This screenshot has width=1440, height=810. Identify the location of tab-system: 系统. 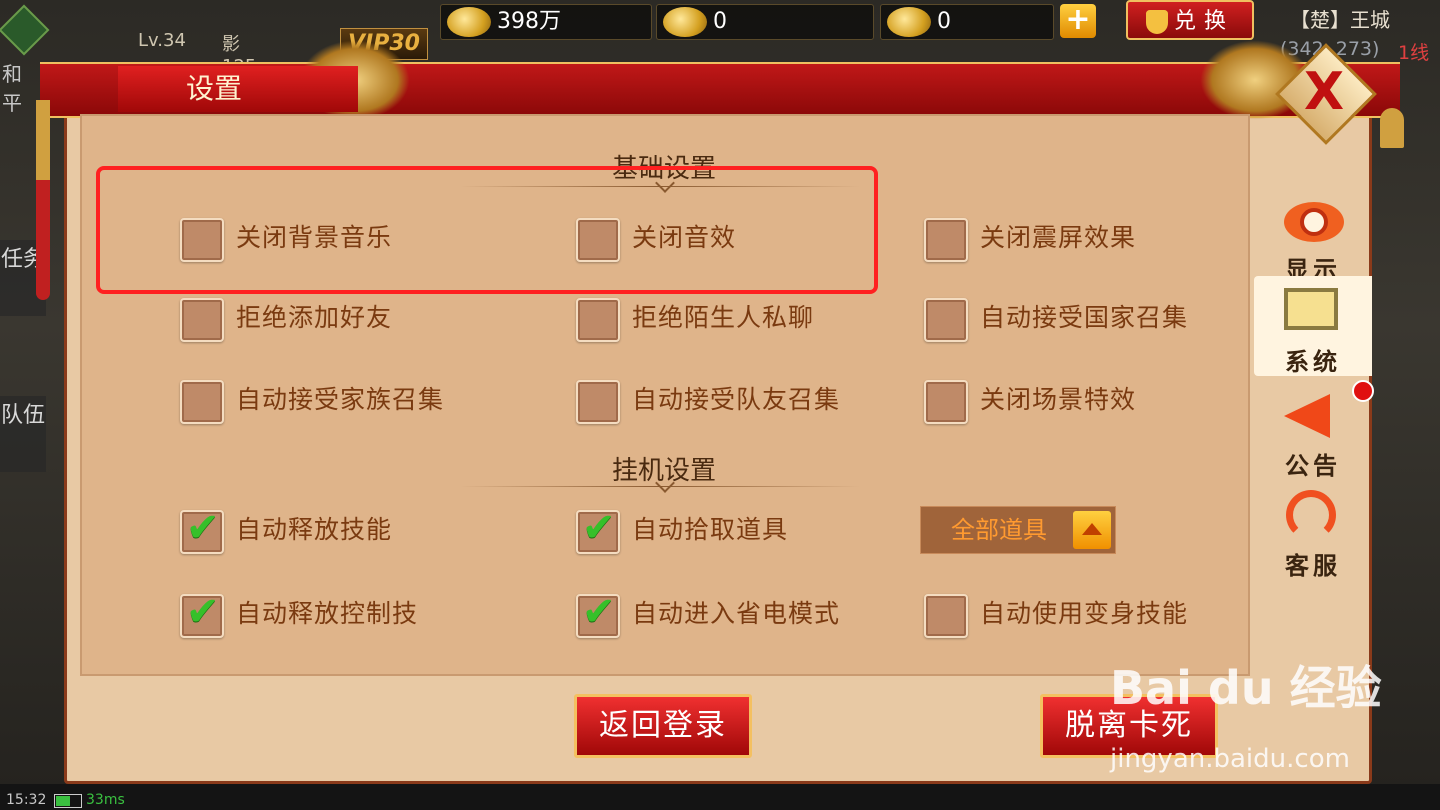
(1313, 326).